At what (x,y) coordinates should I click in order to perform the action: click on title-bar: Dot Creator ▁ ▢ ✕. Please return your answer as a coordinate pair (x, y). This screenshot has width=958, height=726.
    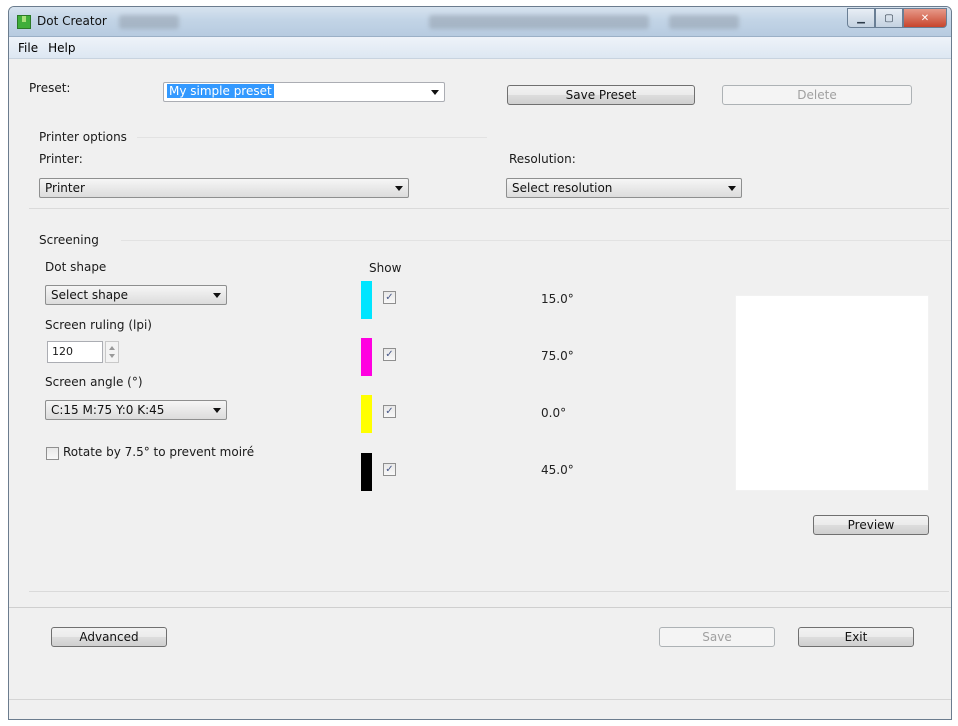
    Looking at the image, I should click on (480, 22).